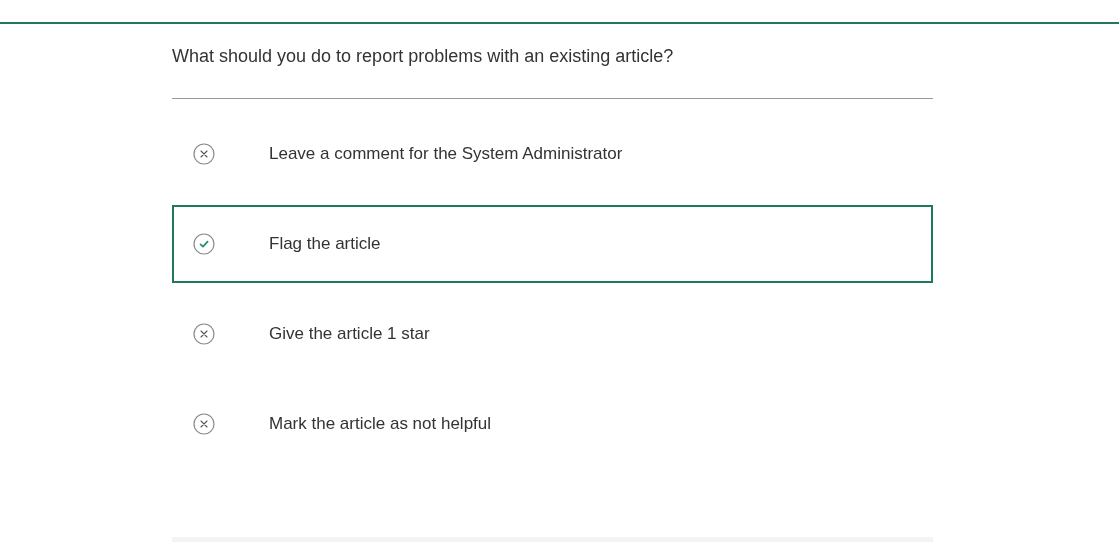 The width and height of the screenshot is (1119, 542). What do you see at coordinates (552, 334) in the screenshot?
I see `answer-option: Give the article 1 star` at bounding box center [552, 334].